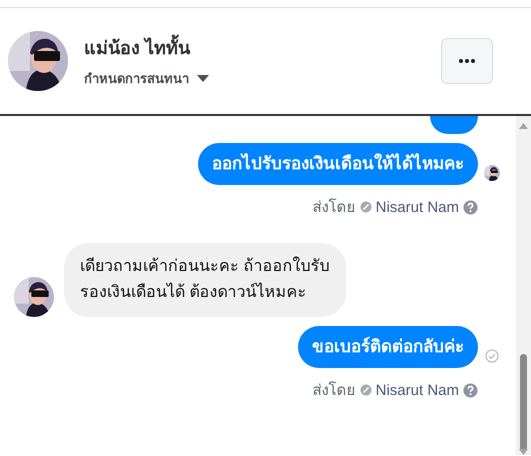 The width and height of the screenshot is (531, 456). What do you see at coordinates (338, 164) in the screenshot?
I see `message-bubble: ออกไปรับรองเงินเดือนให้ได้ไหมคะ` at bounding box center [338, 164].